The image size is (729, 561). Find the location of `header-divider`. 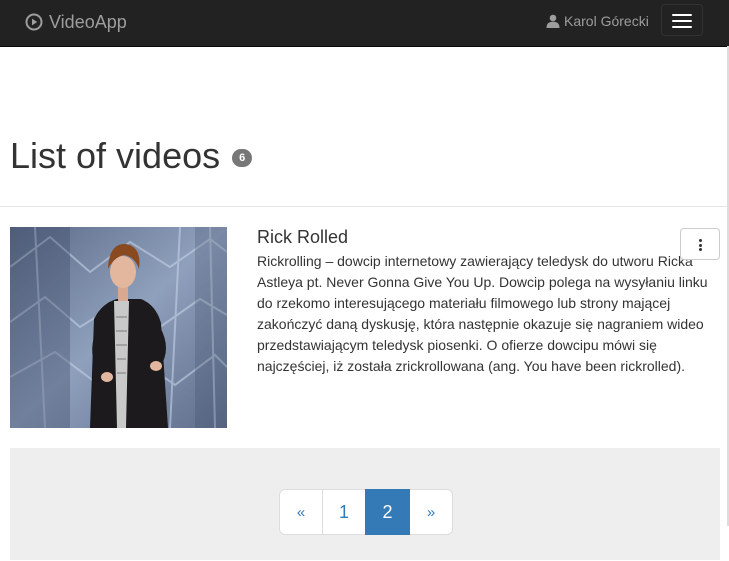

header-divider is located at coordinates (363, 206).